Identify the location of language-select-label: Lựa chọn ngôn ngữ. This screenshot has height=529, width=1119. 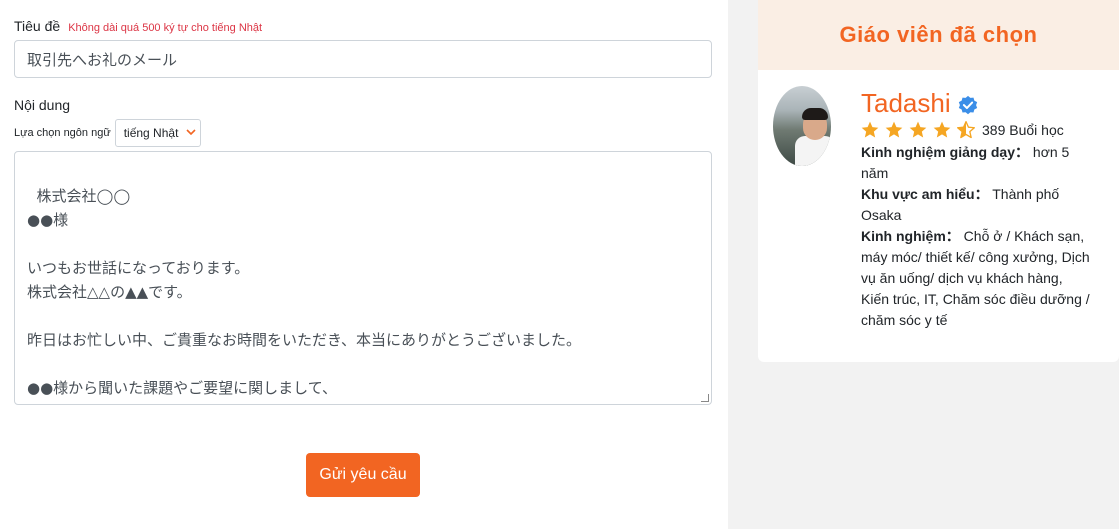
(62, 133).